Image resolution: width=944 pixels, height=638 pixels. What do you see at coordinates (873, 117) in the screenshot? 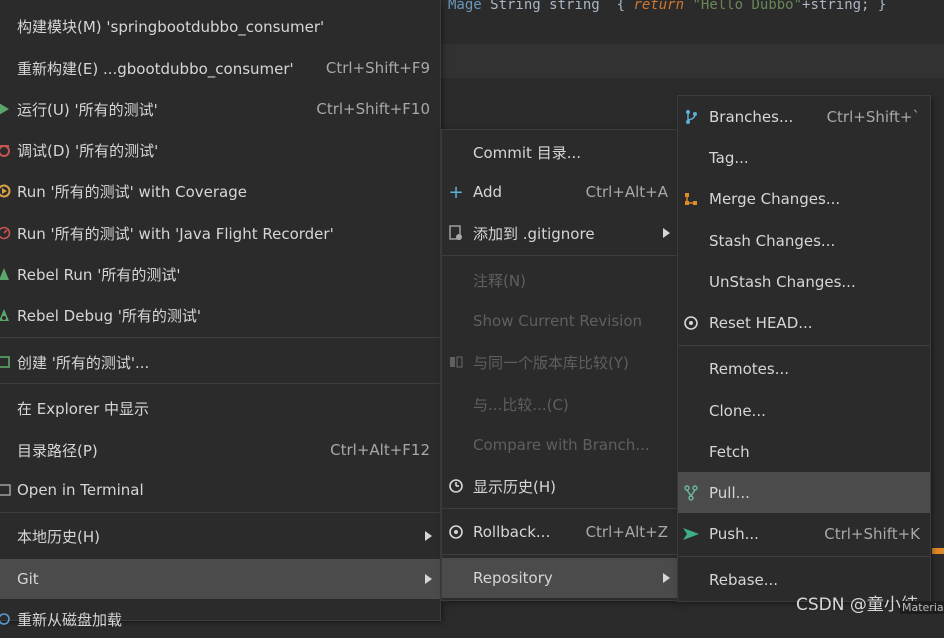
I see `shortcut-label: Ctrl+Shift+`` at bounding box center [873, 117].